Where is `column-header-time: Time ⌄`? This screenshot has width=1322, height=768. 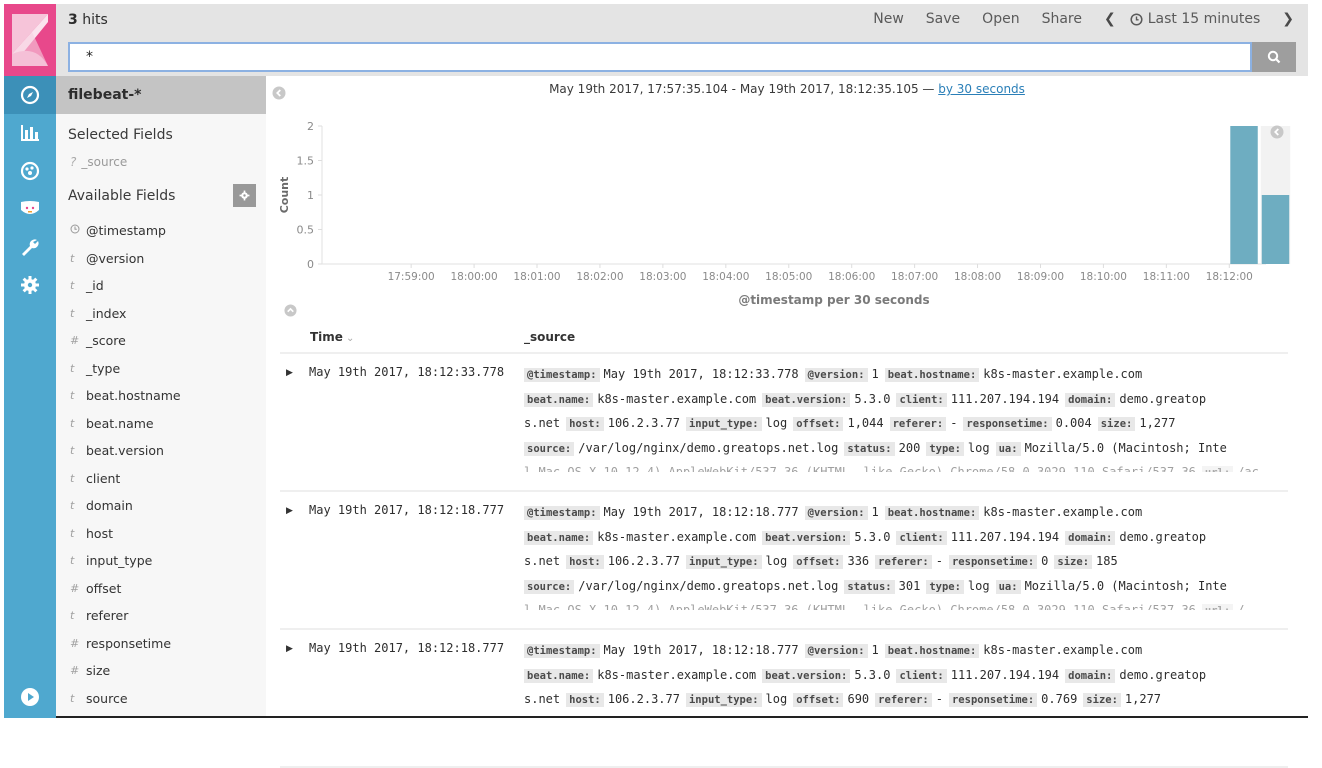
column-header-time: Time ⌄ is located at coordinates (332, 337).